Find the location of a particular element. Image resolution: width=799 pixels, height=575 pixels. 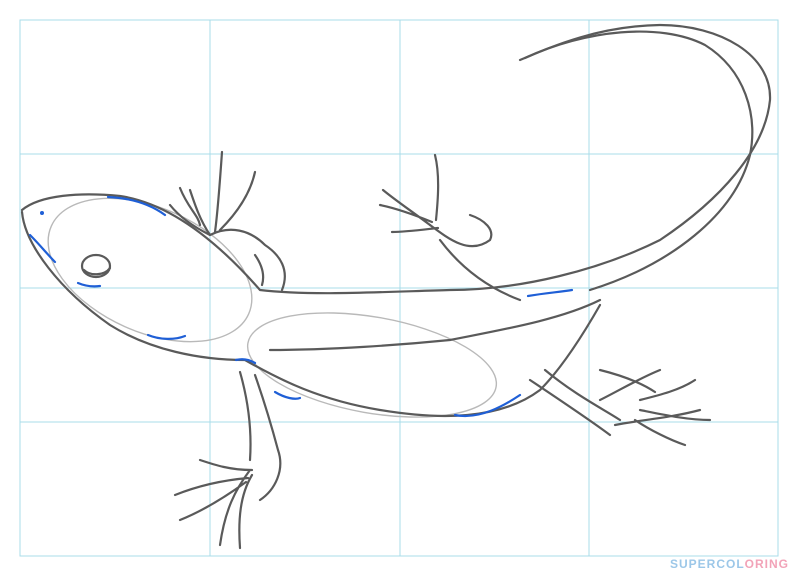

supercoloring-watermark: SUPERCOLORING is located at coordinates (729, 564).